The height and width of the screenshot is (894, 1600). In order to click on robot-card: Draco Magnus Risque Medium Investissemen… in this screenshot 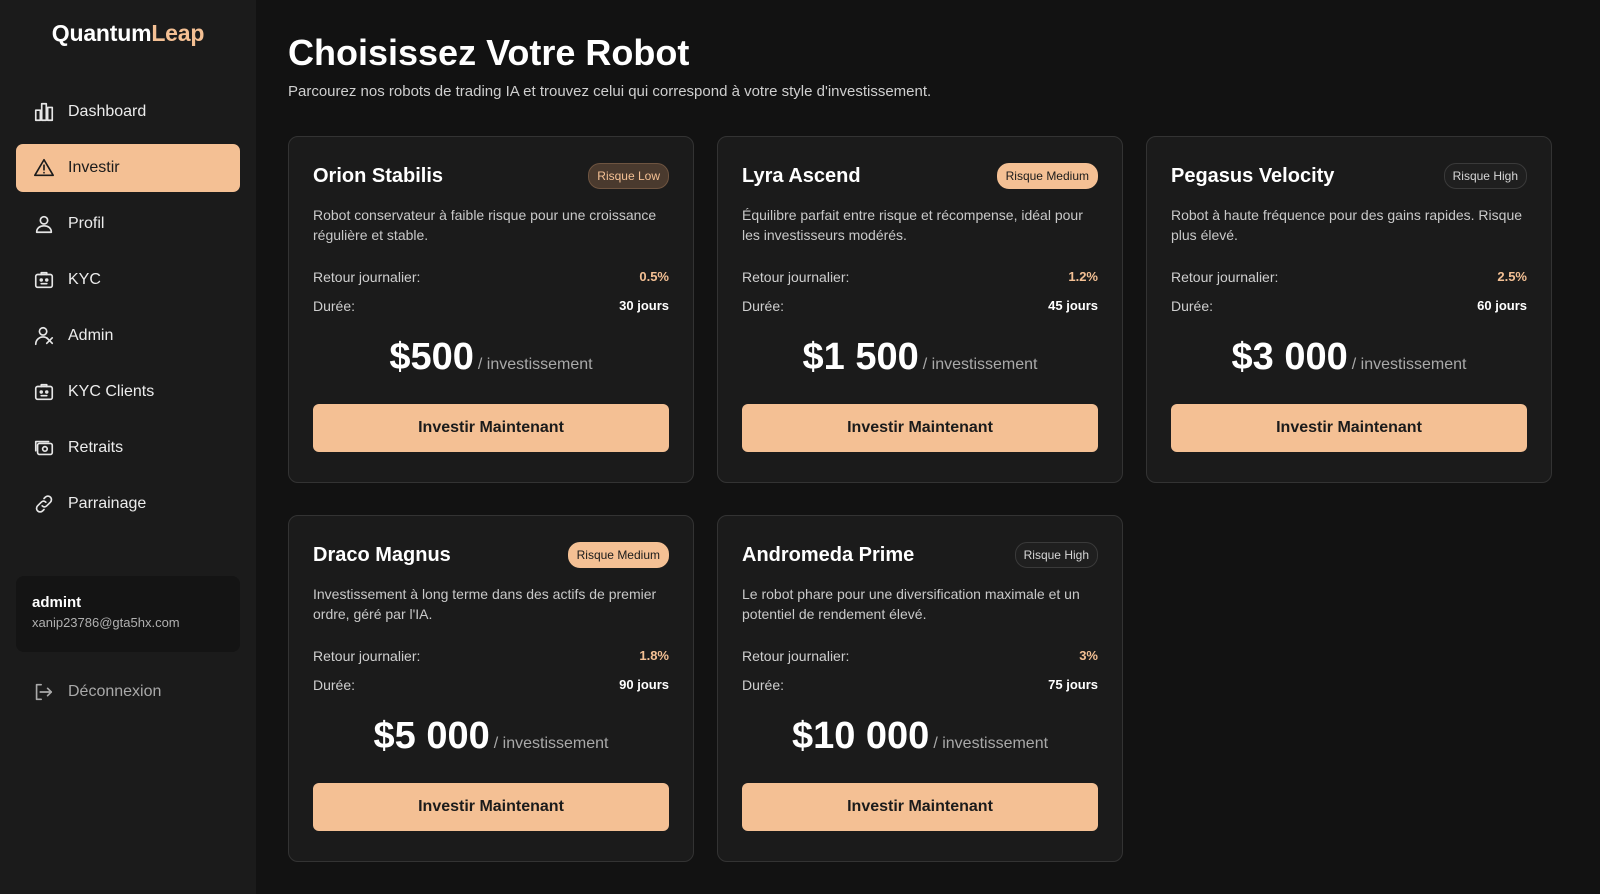, I will do `click(491, 688)`.